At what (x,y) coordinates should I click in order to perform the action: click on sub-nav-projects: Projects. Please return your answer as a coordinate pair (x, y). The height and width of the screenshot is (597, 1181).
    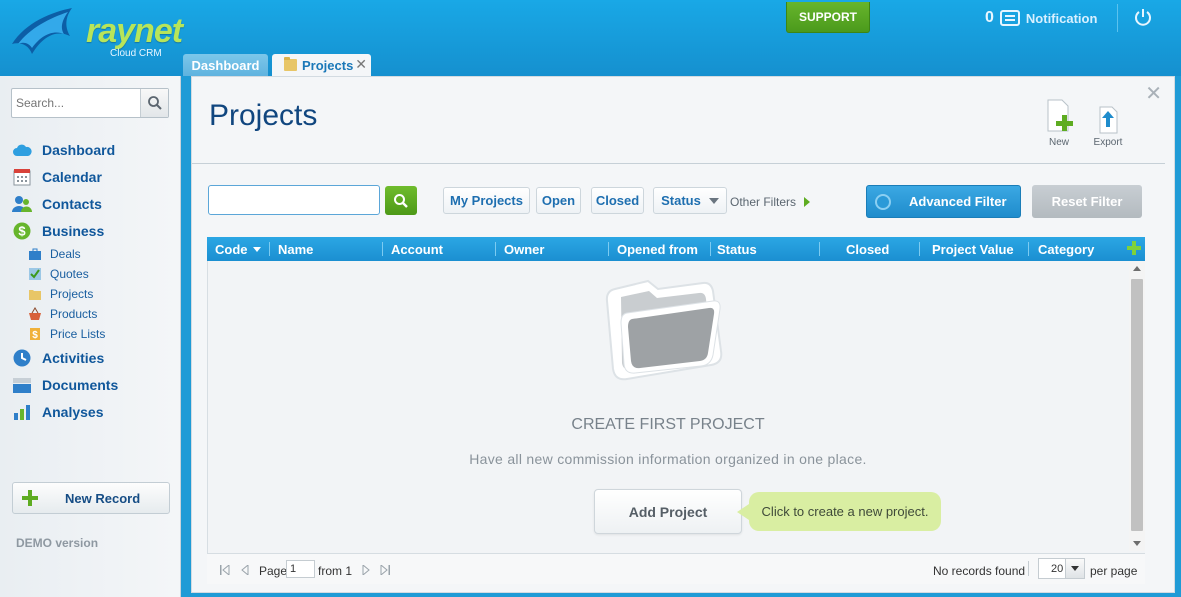
    Looking at the image, I should click on (94, 294).